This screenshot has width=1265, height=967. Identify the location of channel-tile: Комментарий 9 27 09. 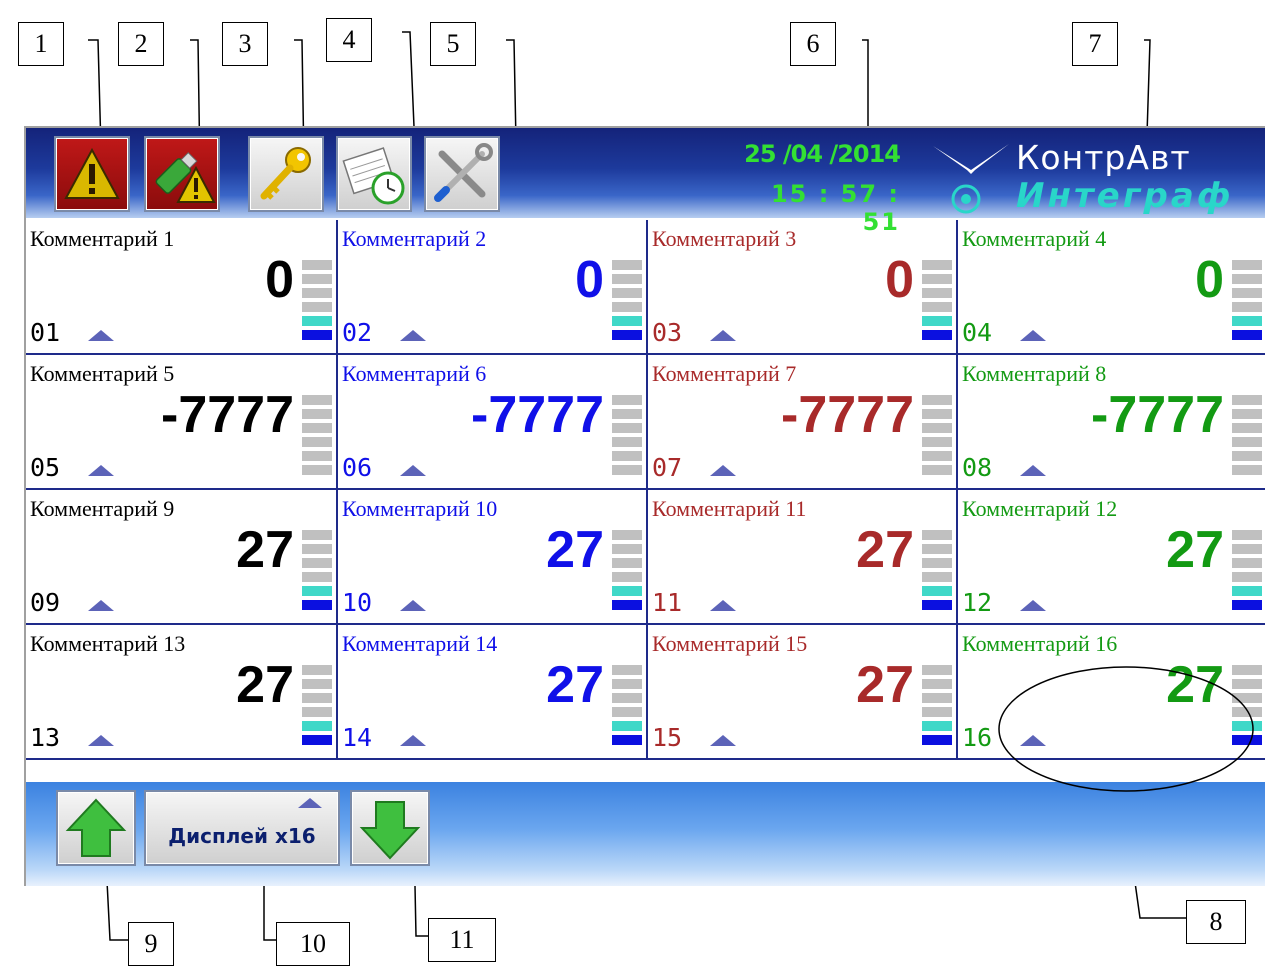
(181, 557).